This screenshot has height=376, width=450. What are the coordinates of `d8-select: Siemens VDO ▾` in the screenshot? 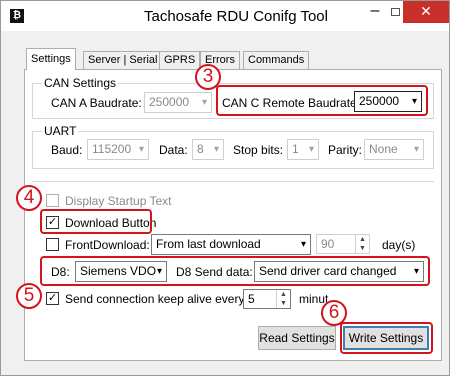 It's located at (121, 271).